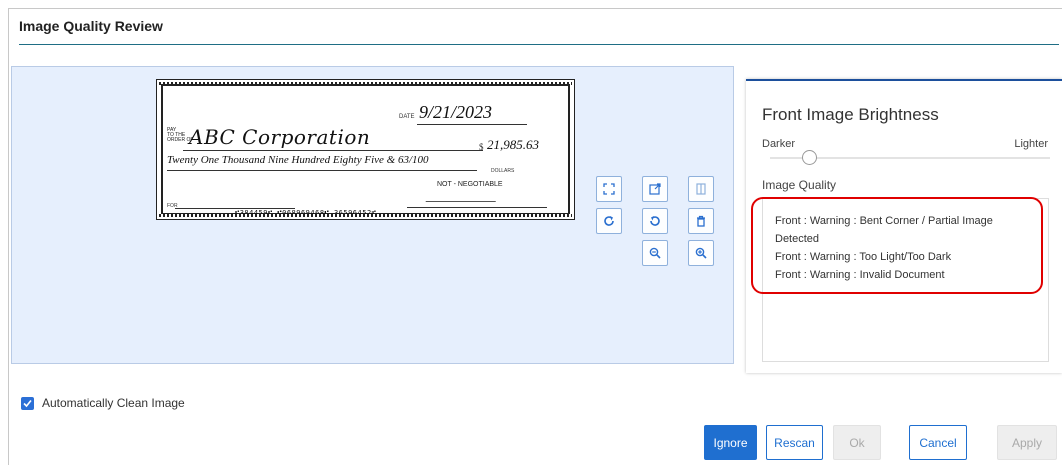 This screenshot has height=465, width=1062. What do you see at coordinates (91, 26) in the screenshot?
I see `page-title: Image Quality Review` at bounding box center [91, 26].